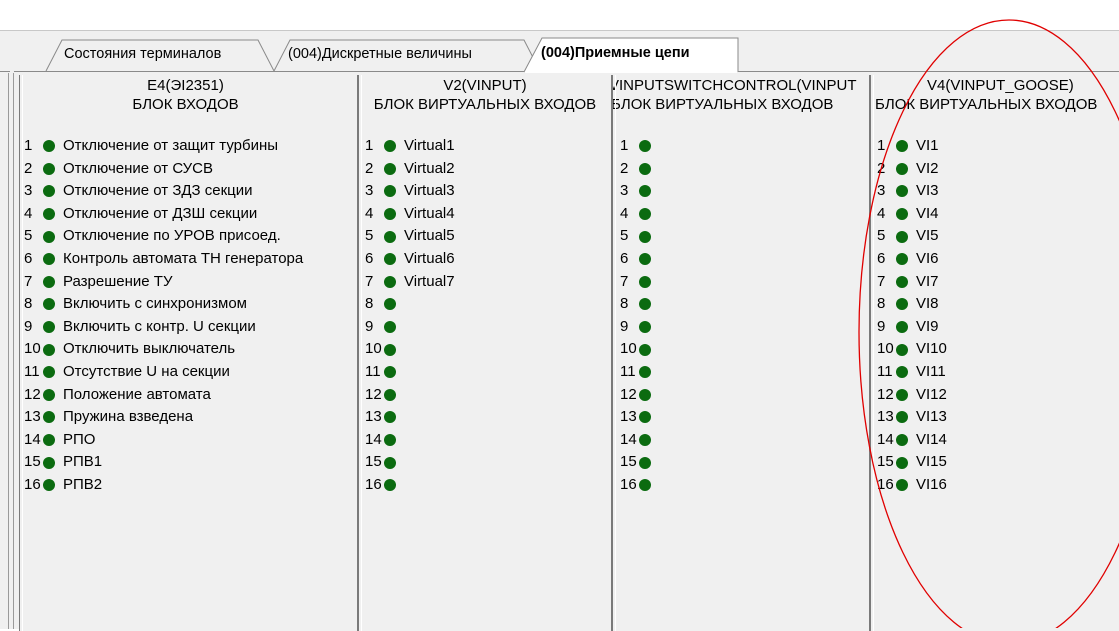 The image size is (1119, 631). Describe the element at coordinates (995, 94) in the screenshot. I see `panel-header: V4(VINPUT_GOOSE) БЛОК ВИРТУАЛЬНЫХ ВХОДОВ` at that location.